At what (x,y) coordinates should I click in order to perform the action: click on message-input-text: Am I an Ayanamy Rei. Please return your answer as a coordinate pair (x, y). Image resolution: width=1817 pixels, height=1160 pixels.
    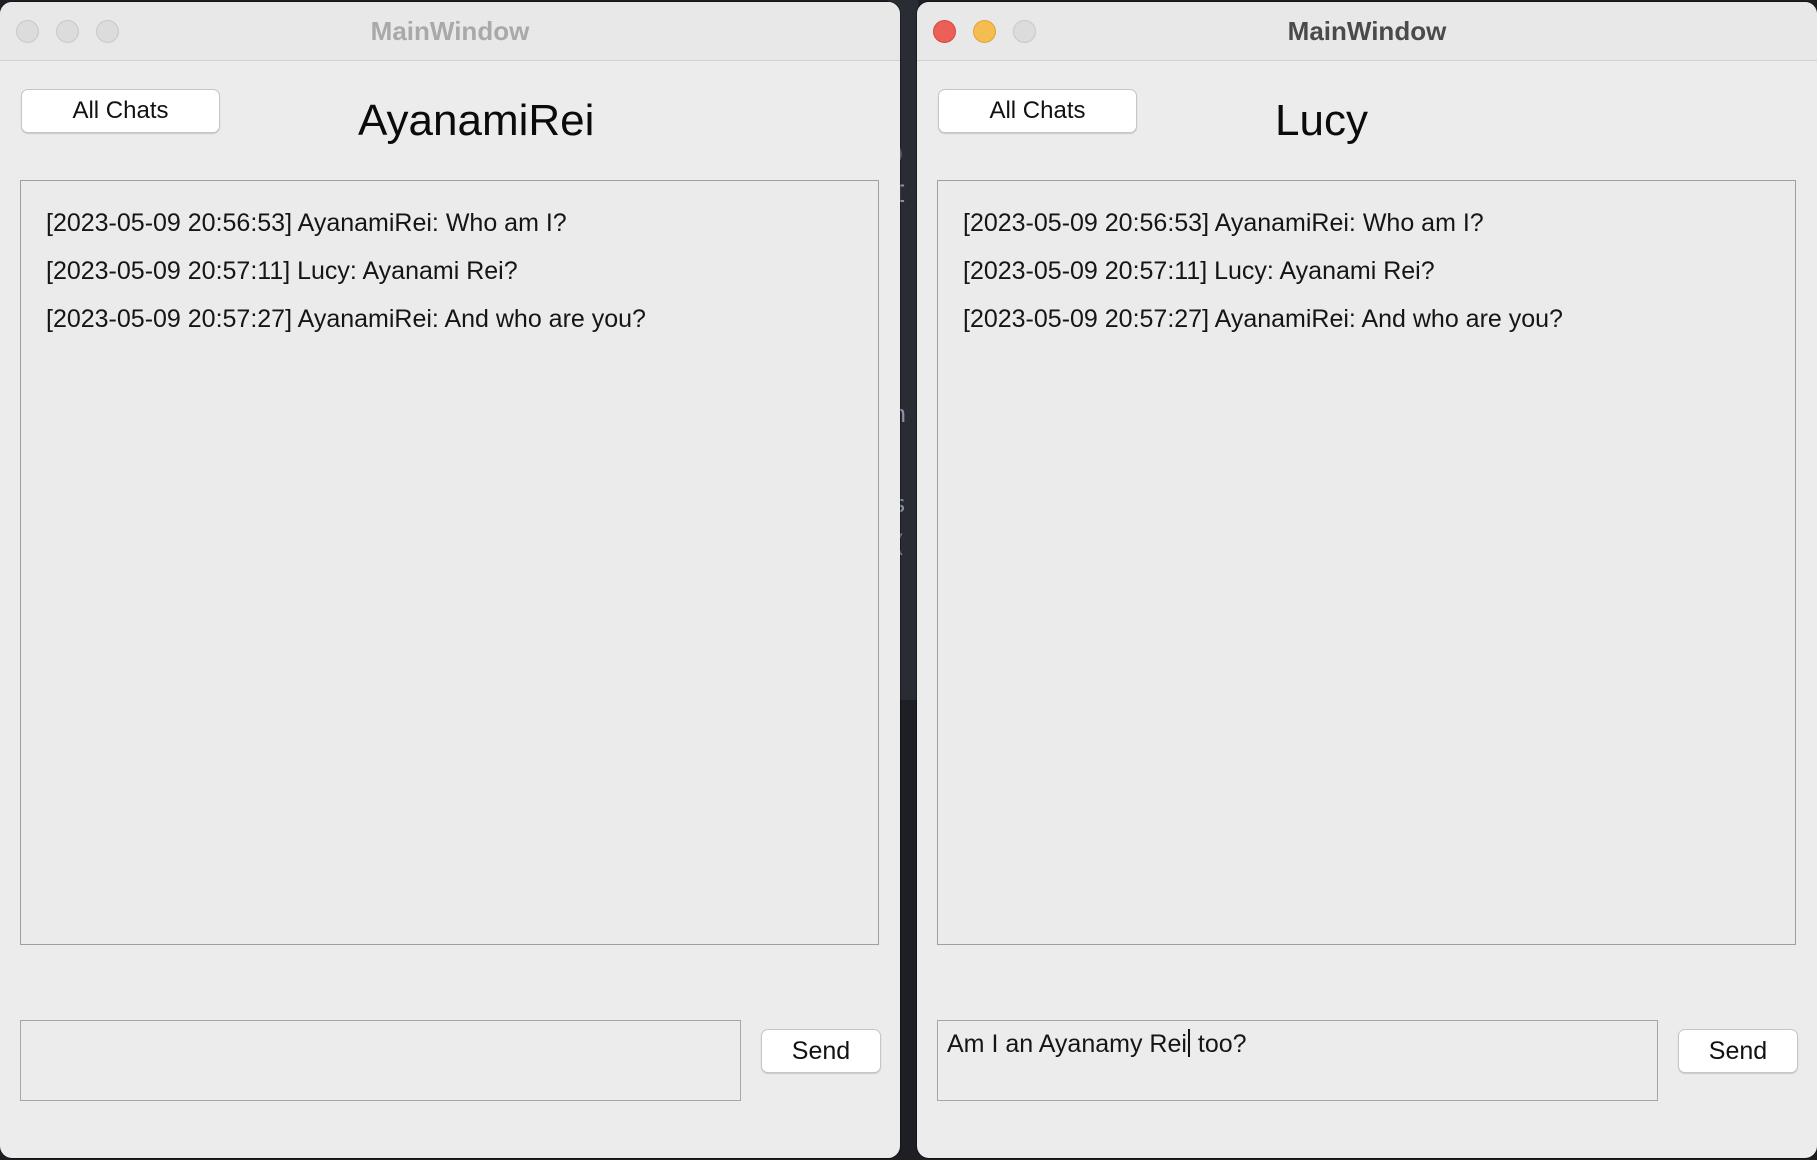
    Looking at the image, I should click on (1067, 1044).